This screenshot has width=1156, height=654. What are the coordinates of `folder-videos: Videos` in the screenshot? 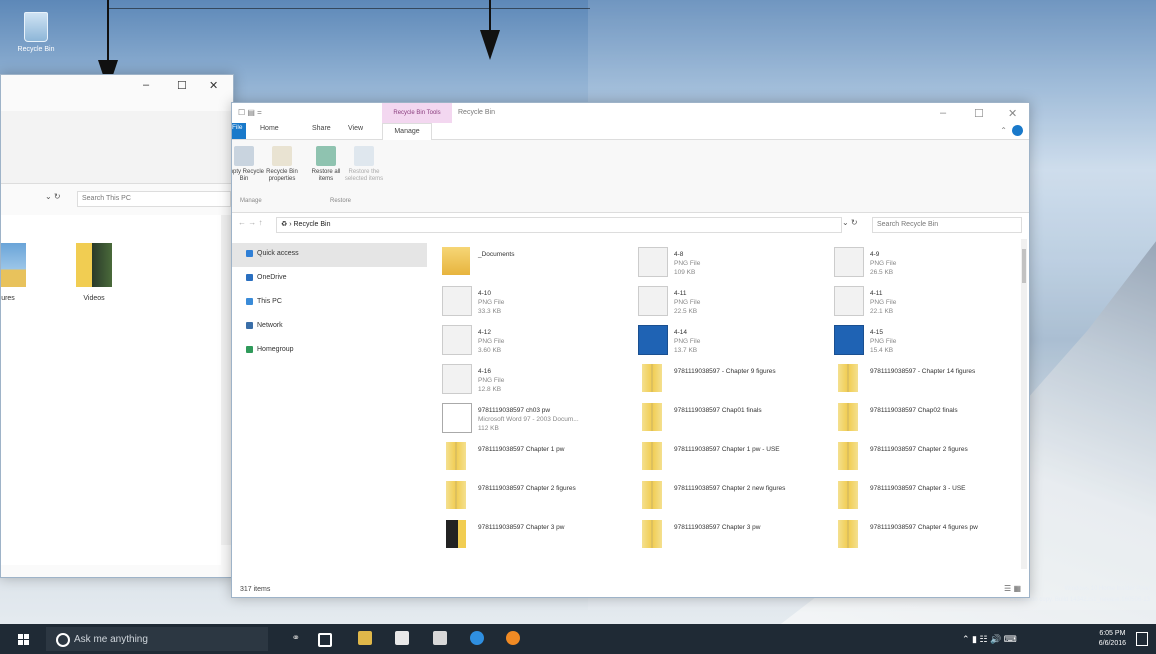 It's located at (94, 272).